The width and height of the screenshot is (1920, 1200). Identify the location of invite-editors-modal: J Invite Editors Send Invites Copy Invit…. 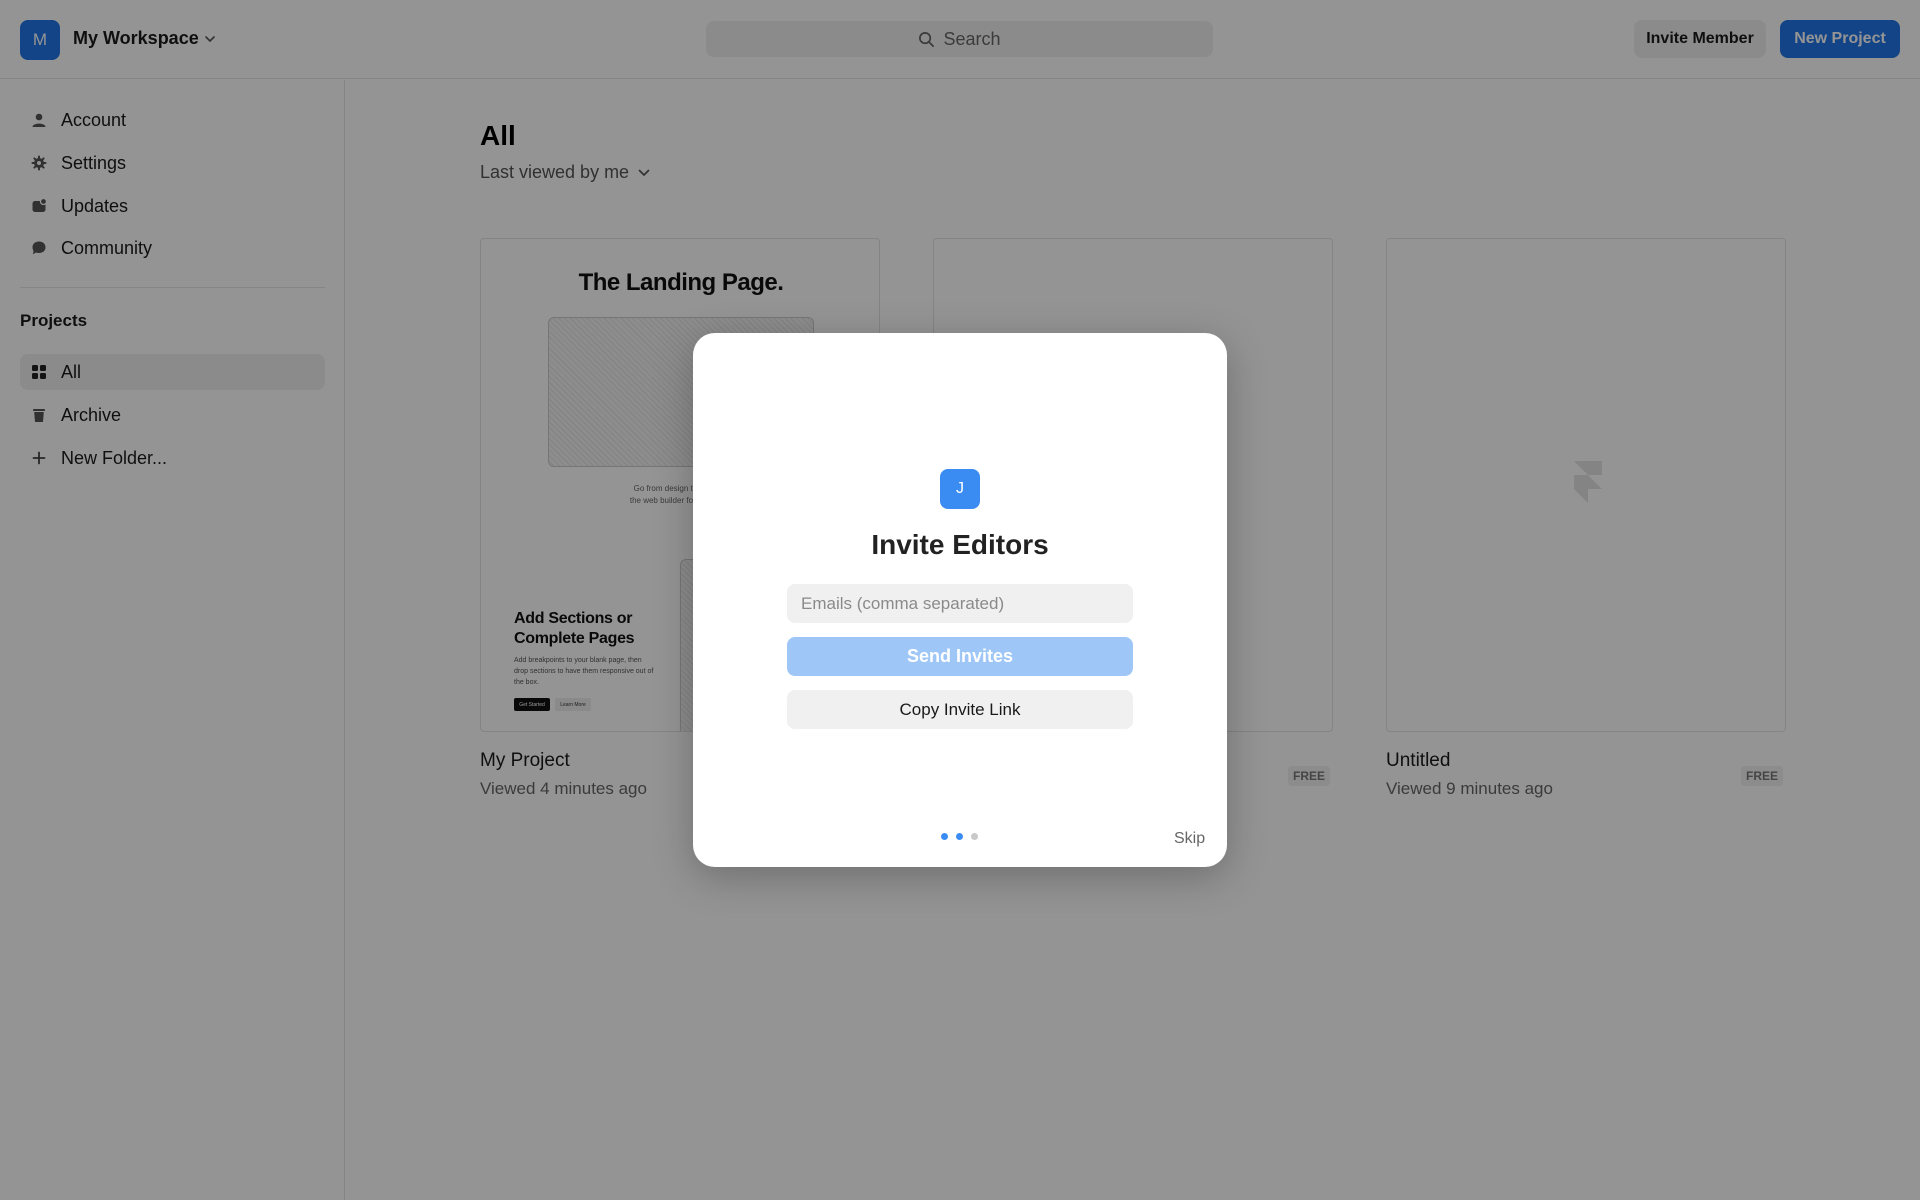
(960, 600).